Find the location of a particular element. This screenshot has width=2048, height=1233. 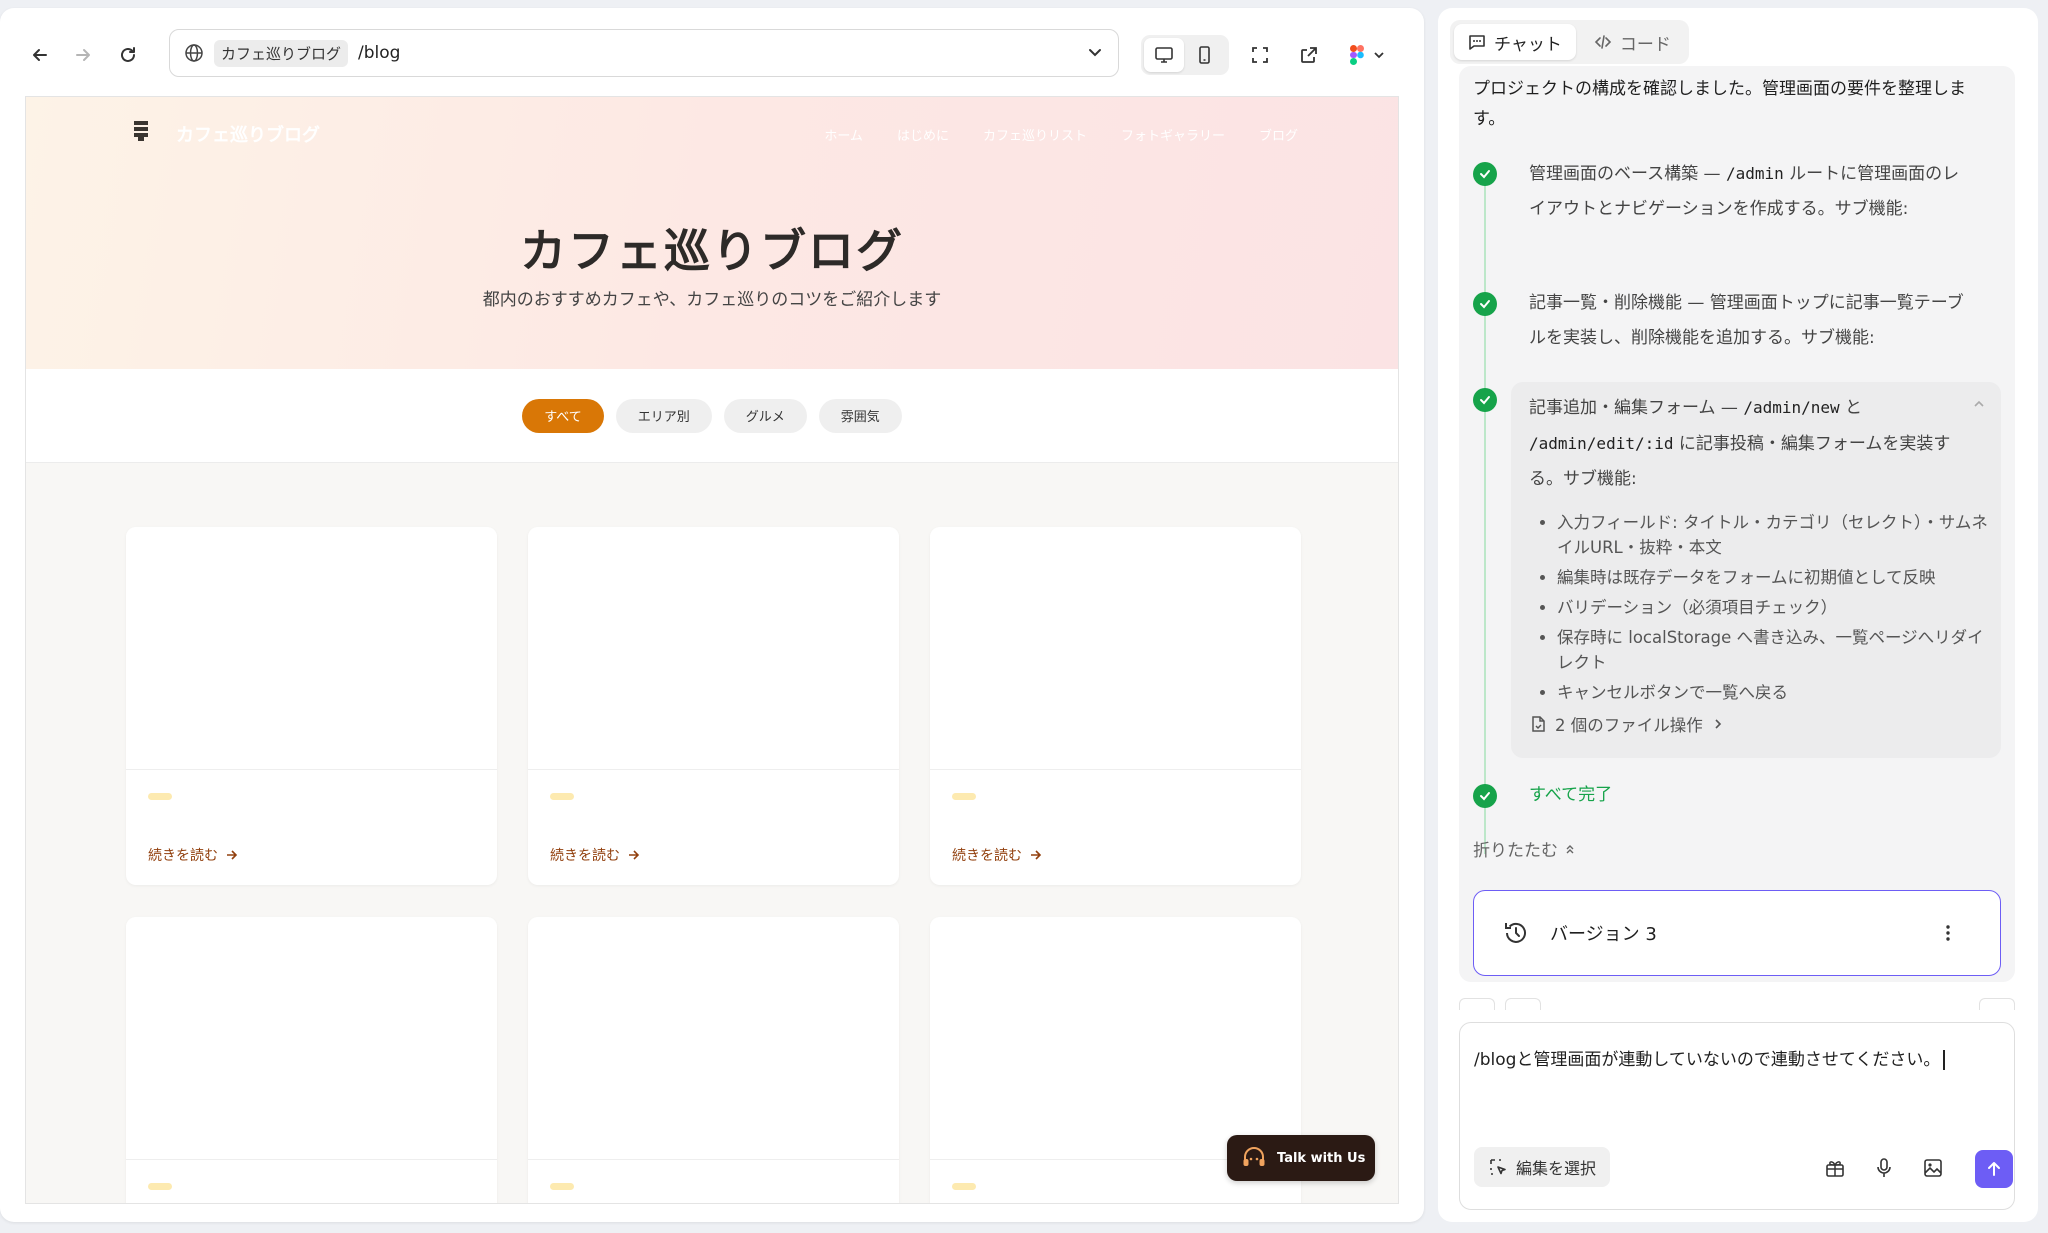

assistant-message: プロジェクトの構成を確認しました。管理画面の要件を整理します。 is located at coordinates (1719, 104).